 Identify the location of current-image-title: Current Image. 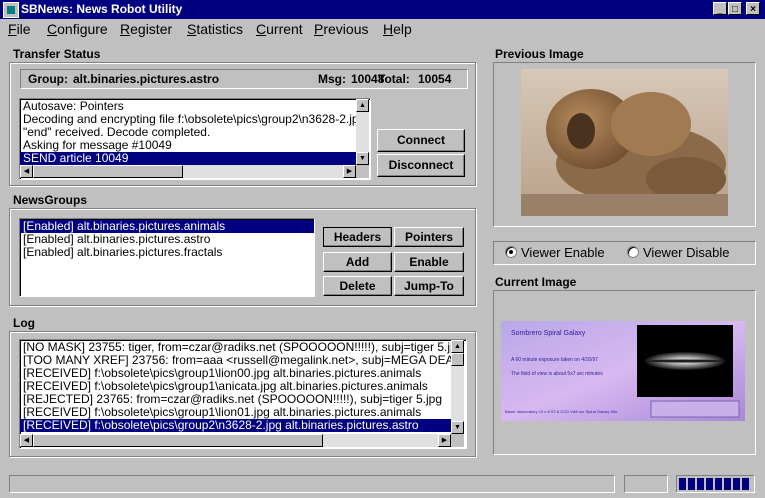
(536, 282).